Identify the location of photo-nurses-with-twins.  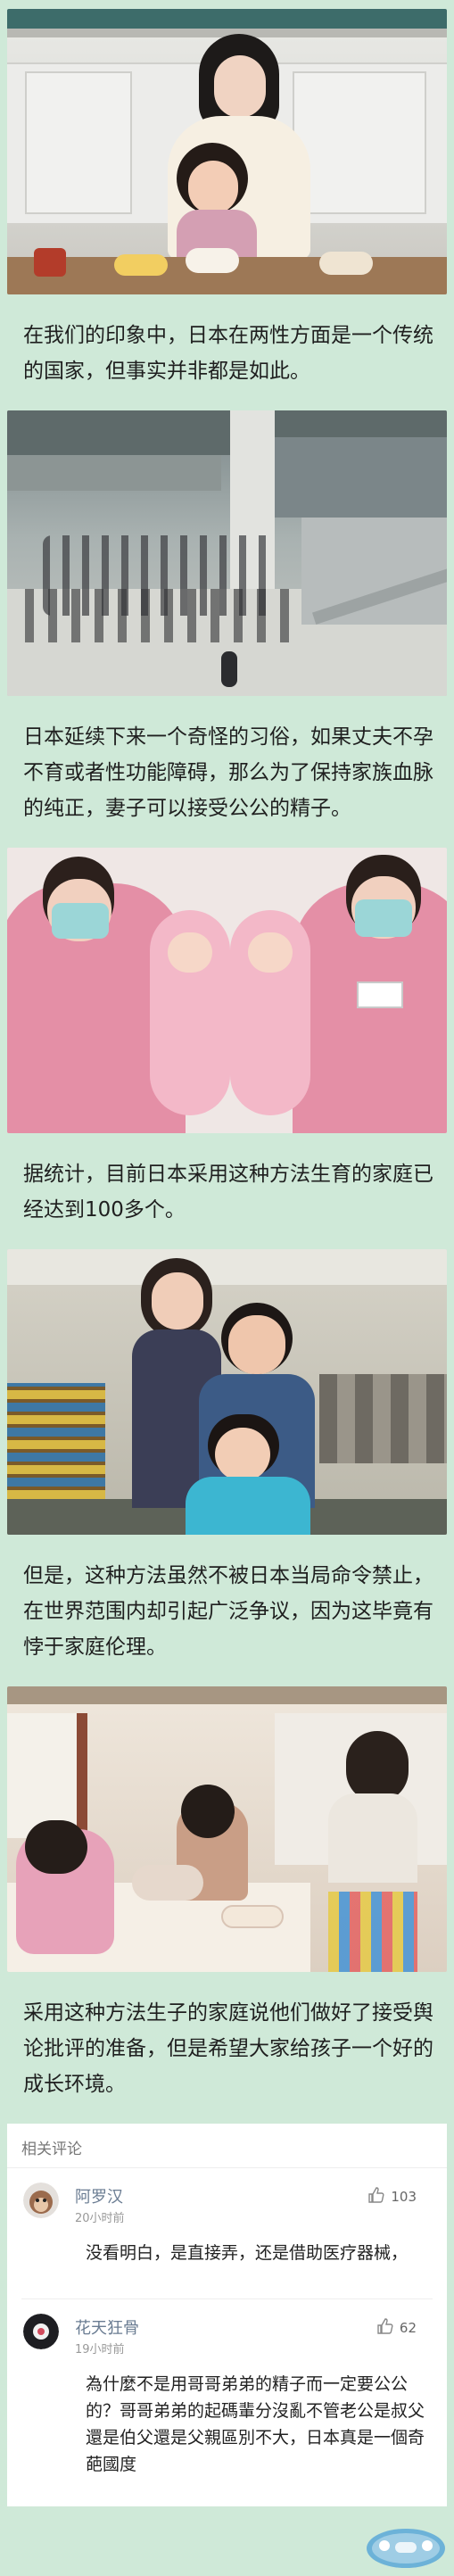
(227, 990).